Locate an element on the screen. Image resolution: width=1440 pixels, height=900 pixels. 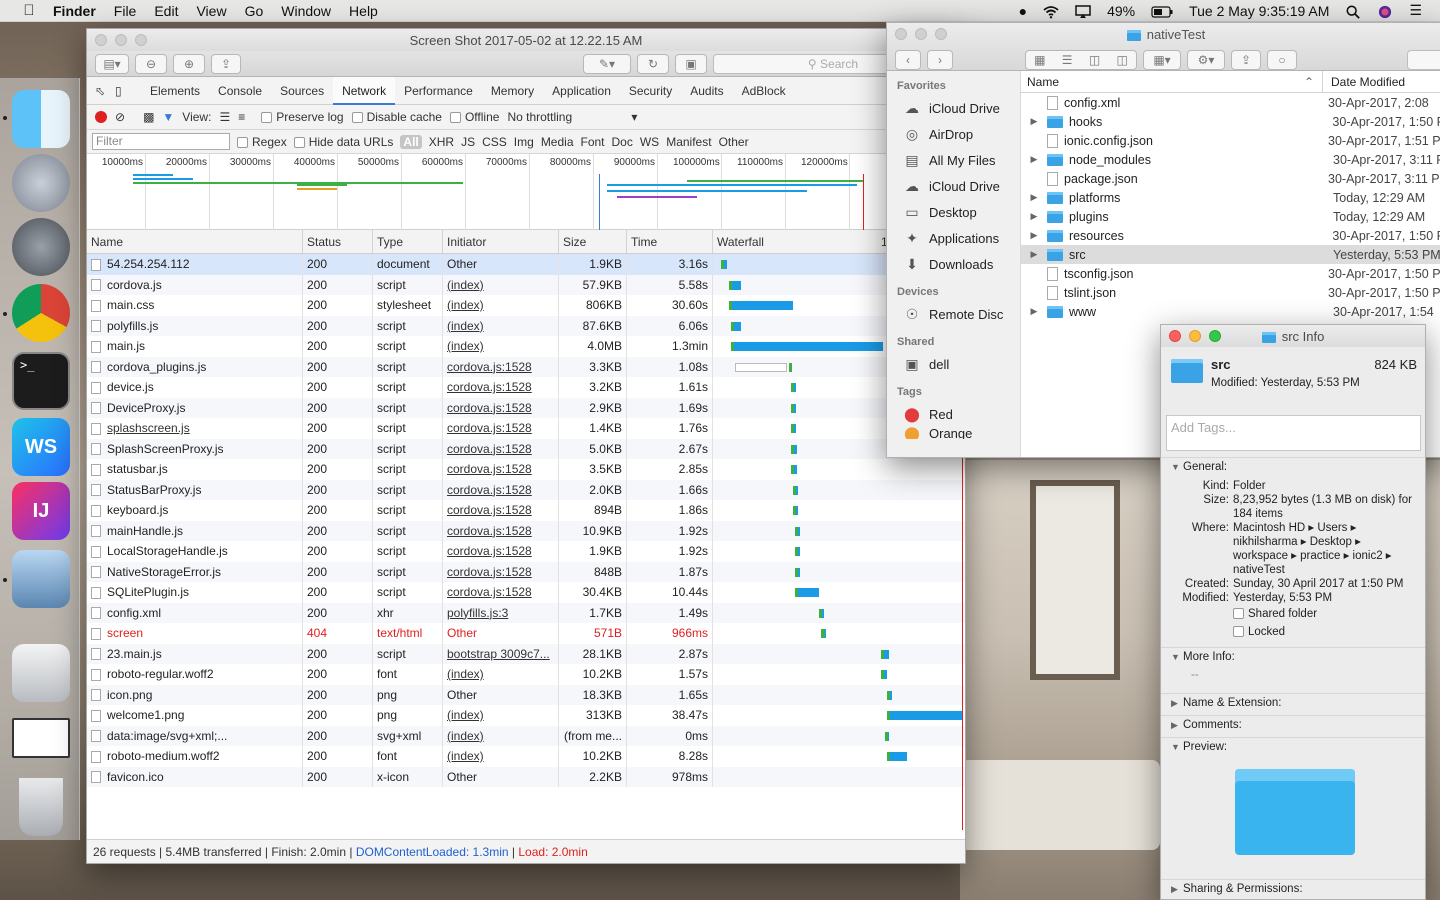
list-view-icon: ☰ is located at coordinates (1067, 60).